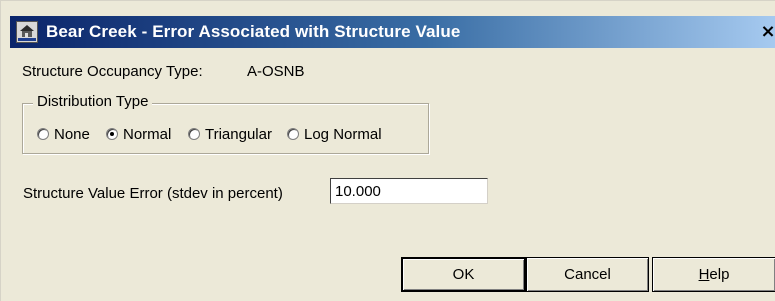 The image size is (775, 301). What do you see at coordinates (767, 32) in the screenshot?
I see `close-icon: ×` at bounding box center [767, 32].